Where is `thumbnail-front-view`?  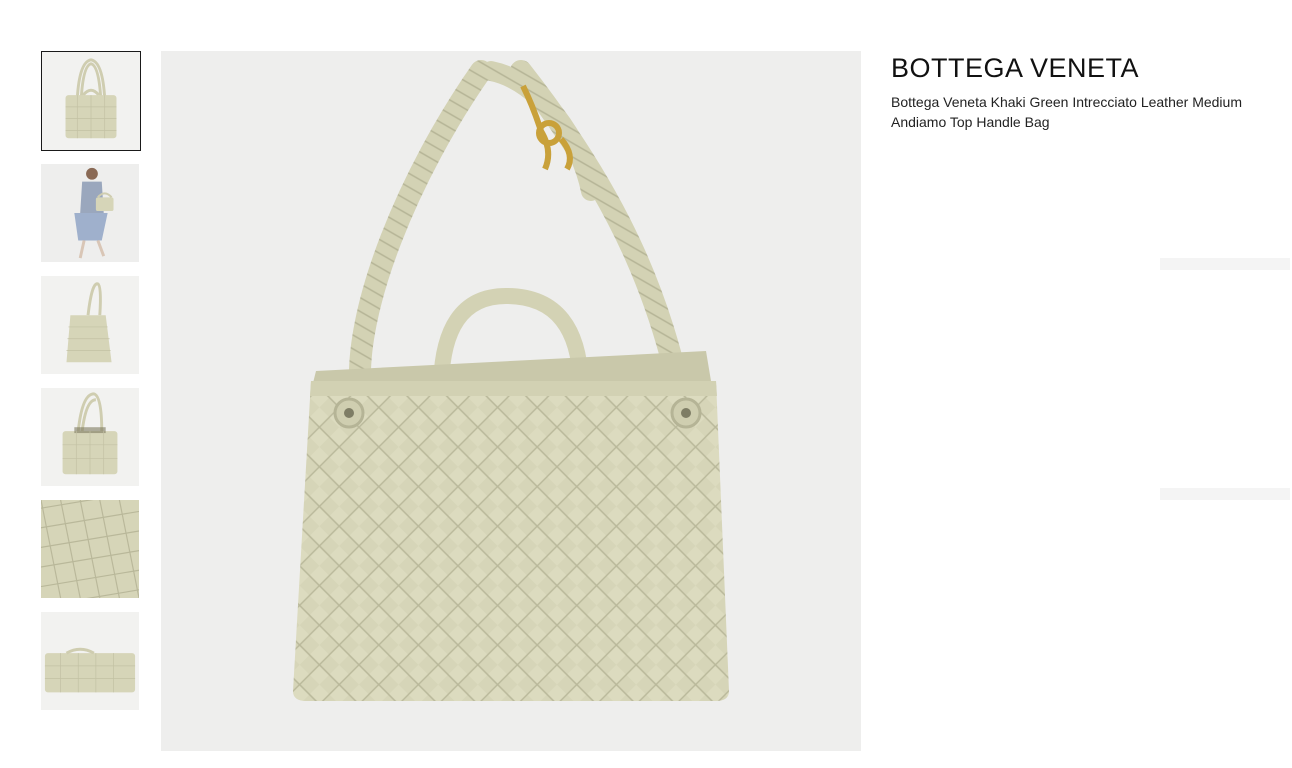 thumbnail-front-view is located at coordinates (91, 101).